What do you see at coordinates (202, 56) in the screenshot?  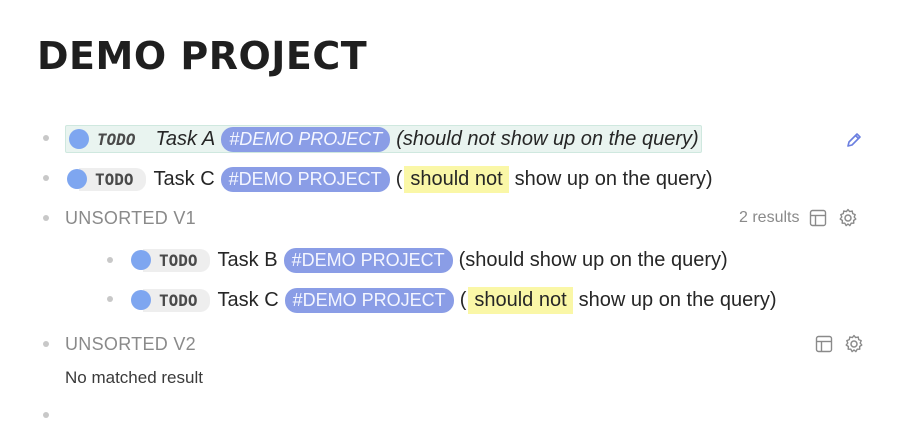 I see `page-title: DEMO PROJECT` at bounding box center [202, 56].